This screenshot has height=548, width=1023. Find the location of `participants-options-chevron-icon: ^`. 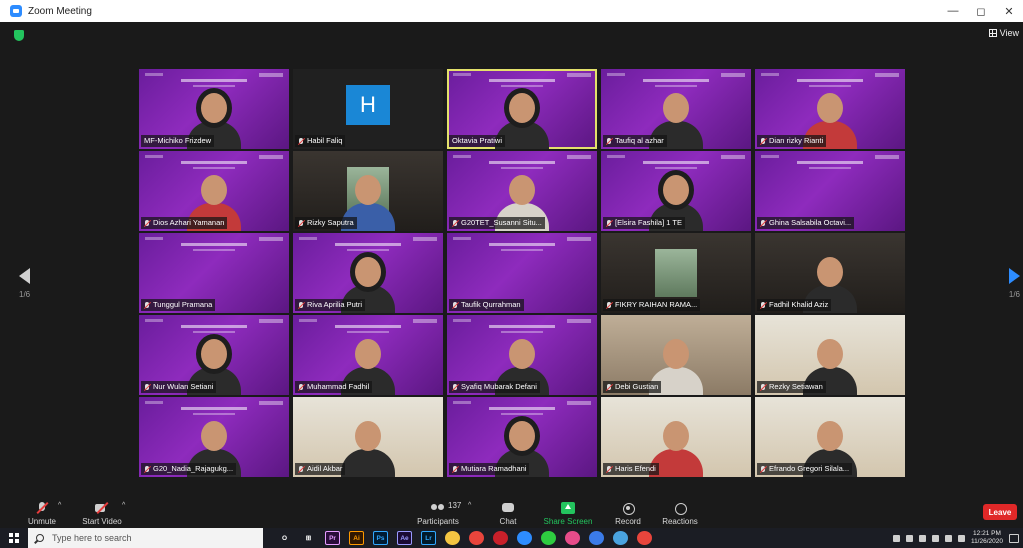

participants-options-chevron-icon: ^ is located at coordinates (469, 505).